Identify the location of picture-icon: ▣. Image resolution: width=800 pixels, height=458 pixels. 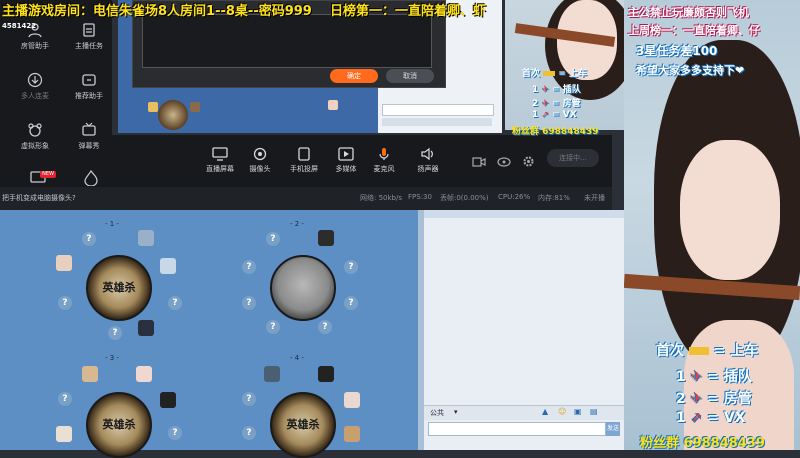
(578, 411).